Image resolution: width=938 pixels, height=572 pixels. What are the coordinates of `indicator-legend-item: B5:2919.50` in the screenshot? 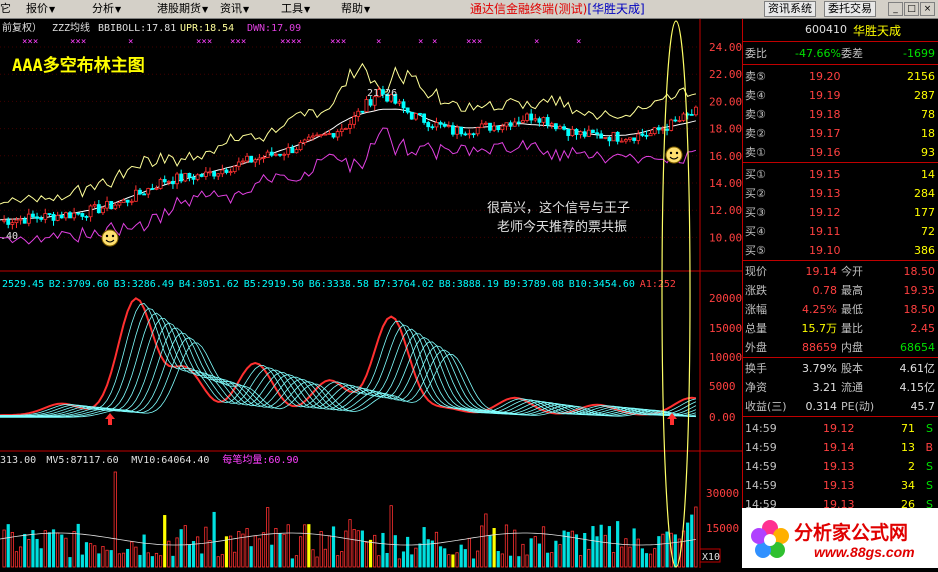 It's located at (274, 284).